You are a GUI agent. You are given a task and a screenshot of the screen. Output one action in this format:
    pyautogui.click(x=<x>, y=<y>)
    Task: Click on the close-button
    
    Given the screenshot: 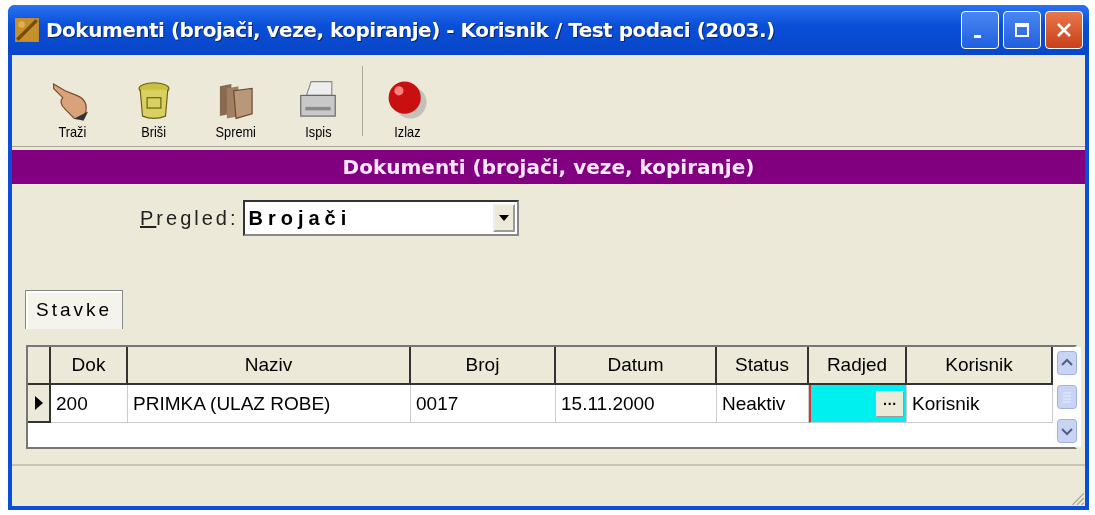 What is the action you would take?
    pyautogui.click(x=1064, y=30)
    